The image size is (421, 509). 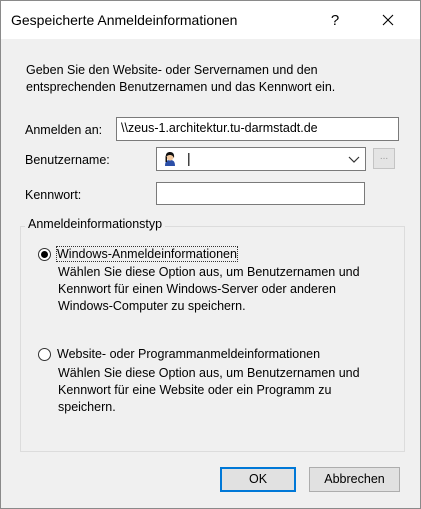 I want to click on username-value: |, so click(x=189, y=158).